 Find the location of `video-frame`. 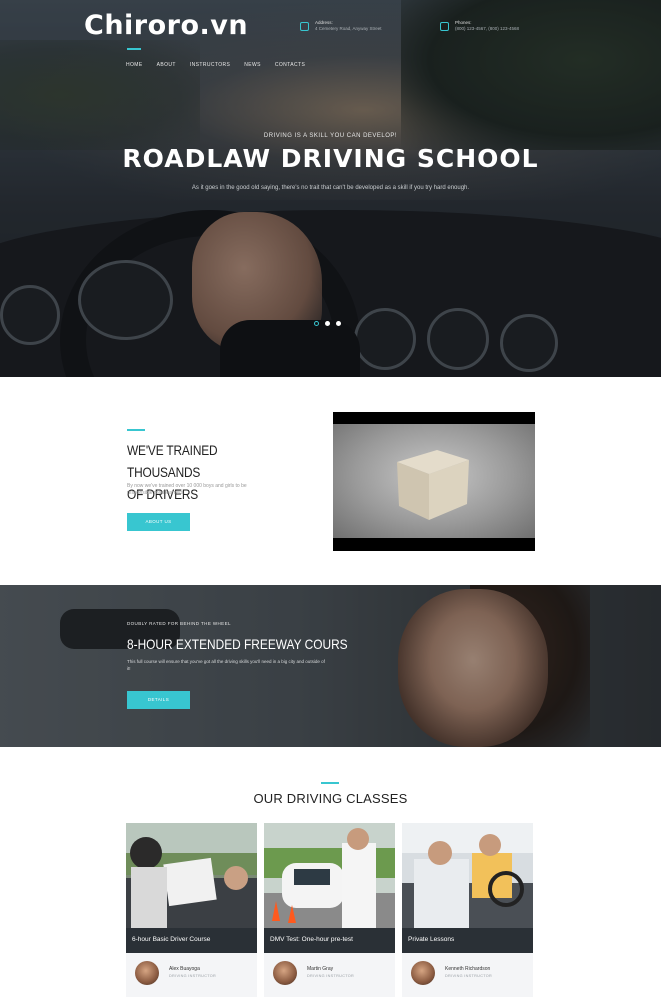

video-frame is located at coordinates (434, 481).